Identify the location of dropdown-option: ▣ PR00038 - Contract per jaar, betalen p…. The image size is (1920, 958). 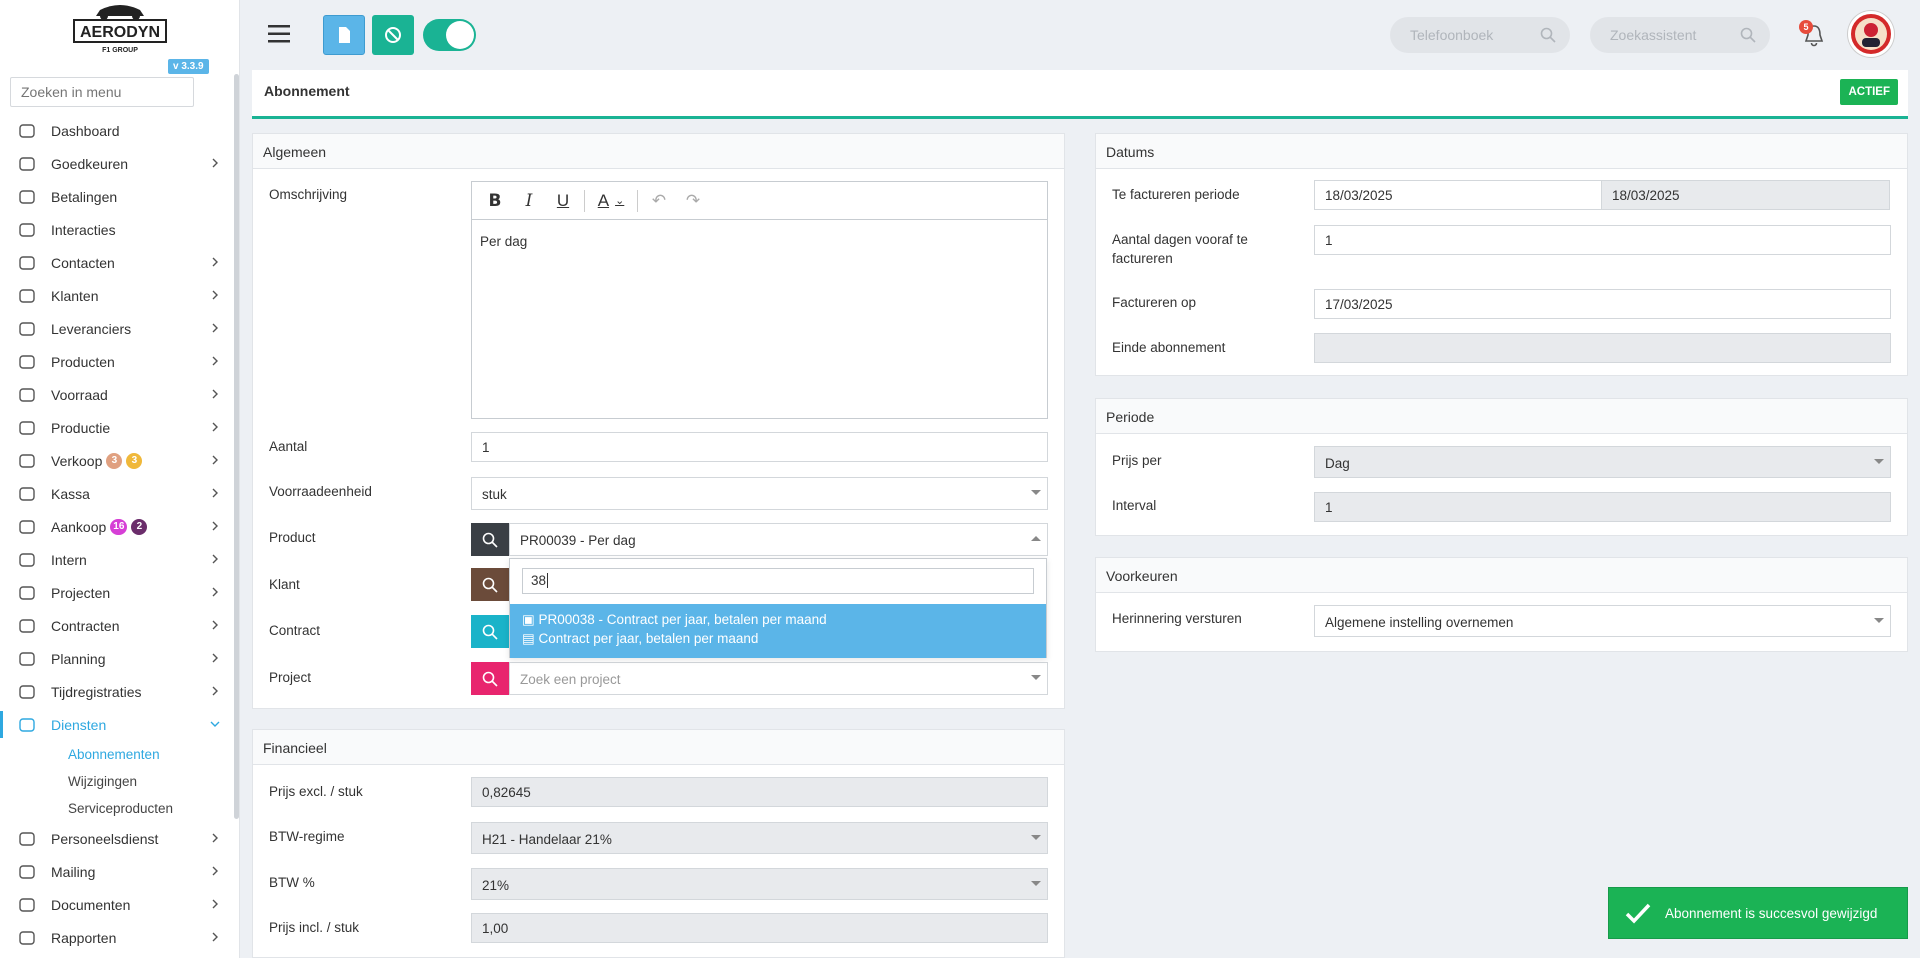
(778, 631).